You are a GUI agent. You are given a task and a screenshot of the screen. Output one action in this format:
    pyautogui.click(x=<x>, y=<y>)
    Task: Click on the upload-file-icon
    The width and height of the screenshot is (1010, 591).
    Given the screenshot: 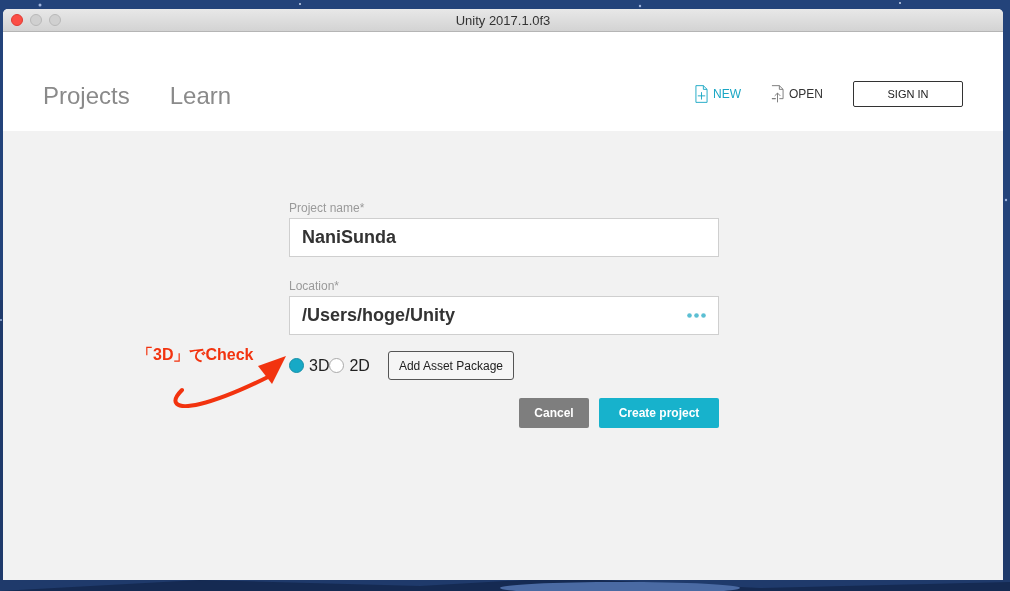 What is the action you would take?
    pyautogui.click(x=777, y=93)
    